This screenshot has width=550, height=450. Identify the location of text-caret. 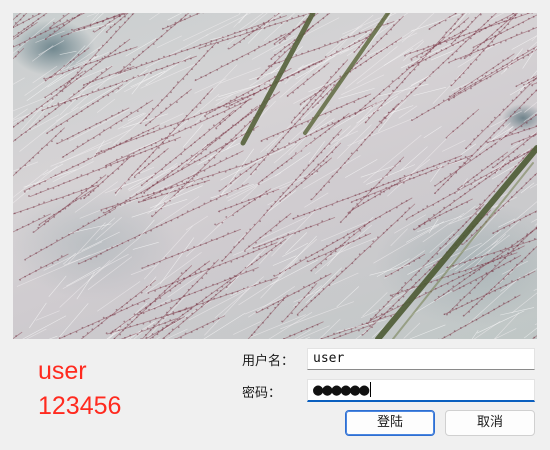
(371, 389).